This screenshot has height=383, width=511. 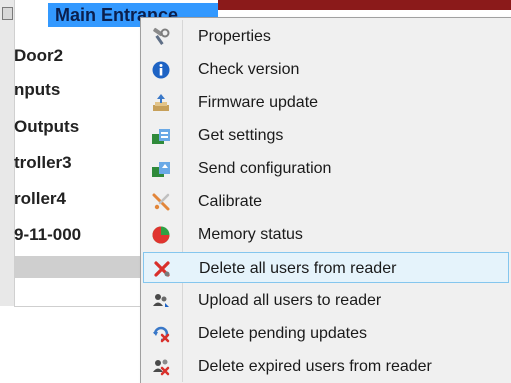 I want to click on menu-item-send-configuration: Send configuration, so click(x=326, y=168).